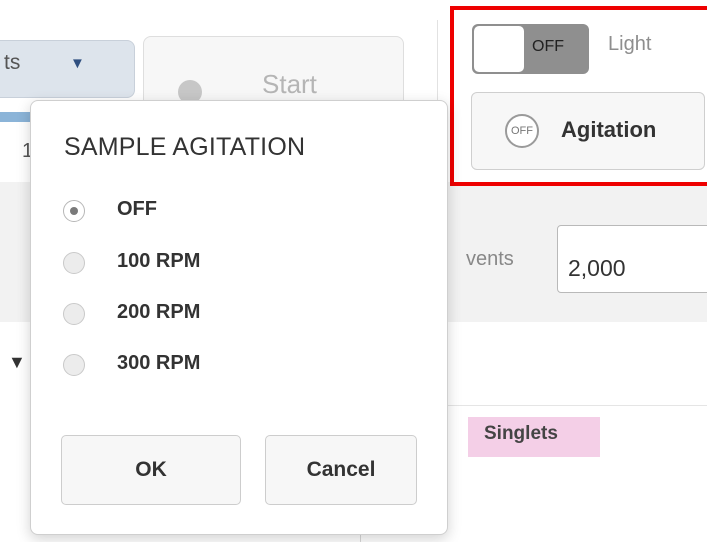 This screenshot has width=707, height=542. What do you see at coordinates (12, 62) in the screenshot?
I see `dropdown-value: ts` at bounding box center [12, 62].